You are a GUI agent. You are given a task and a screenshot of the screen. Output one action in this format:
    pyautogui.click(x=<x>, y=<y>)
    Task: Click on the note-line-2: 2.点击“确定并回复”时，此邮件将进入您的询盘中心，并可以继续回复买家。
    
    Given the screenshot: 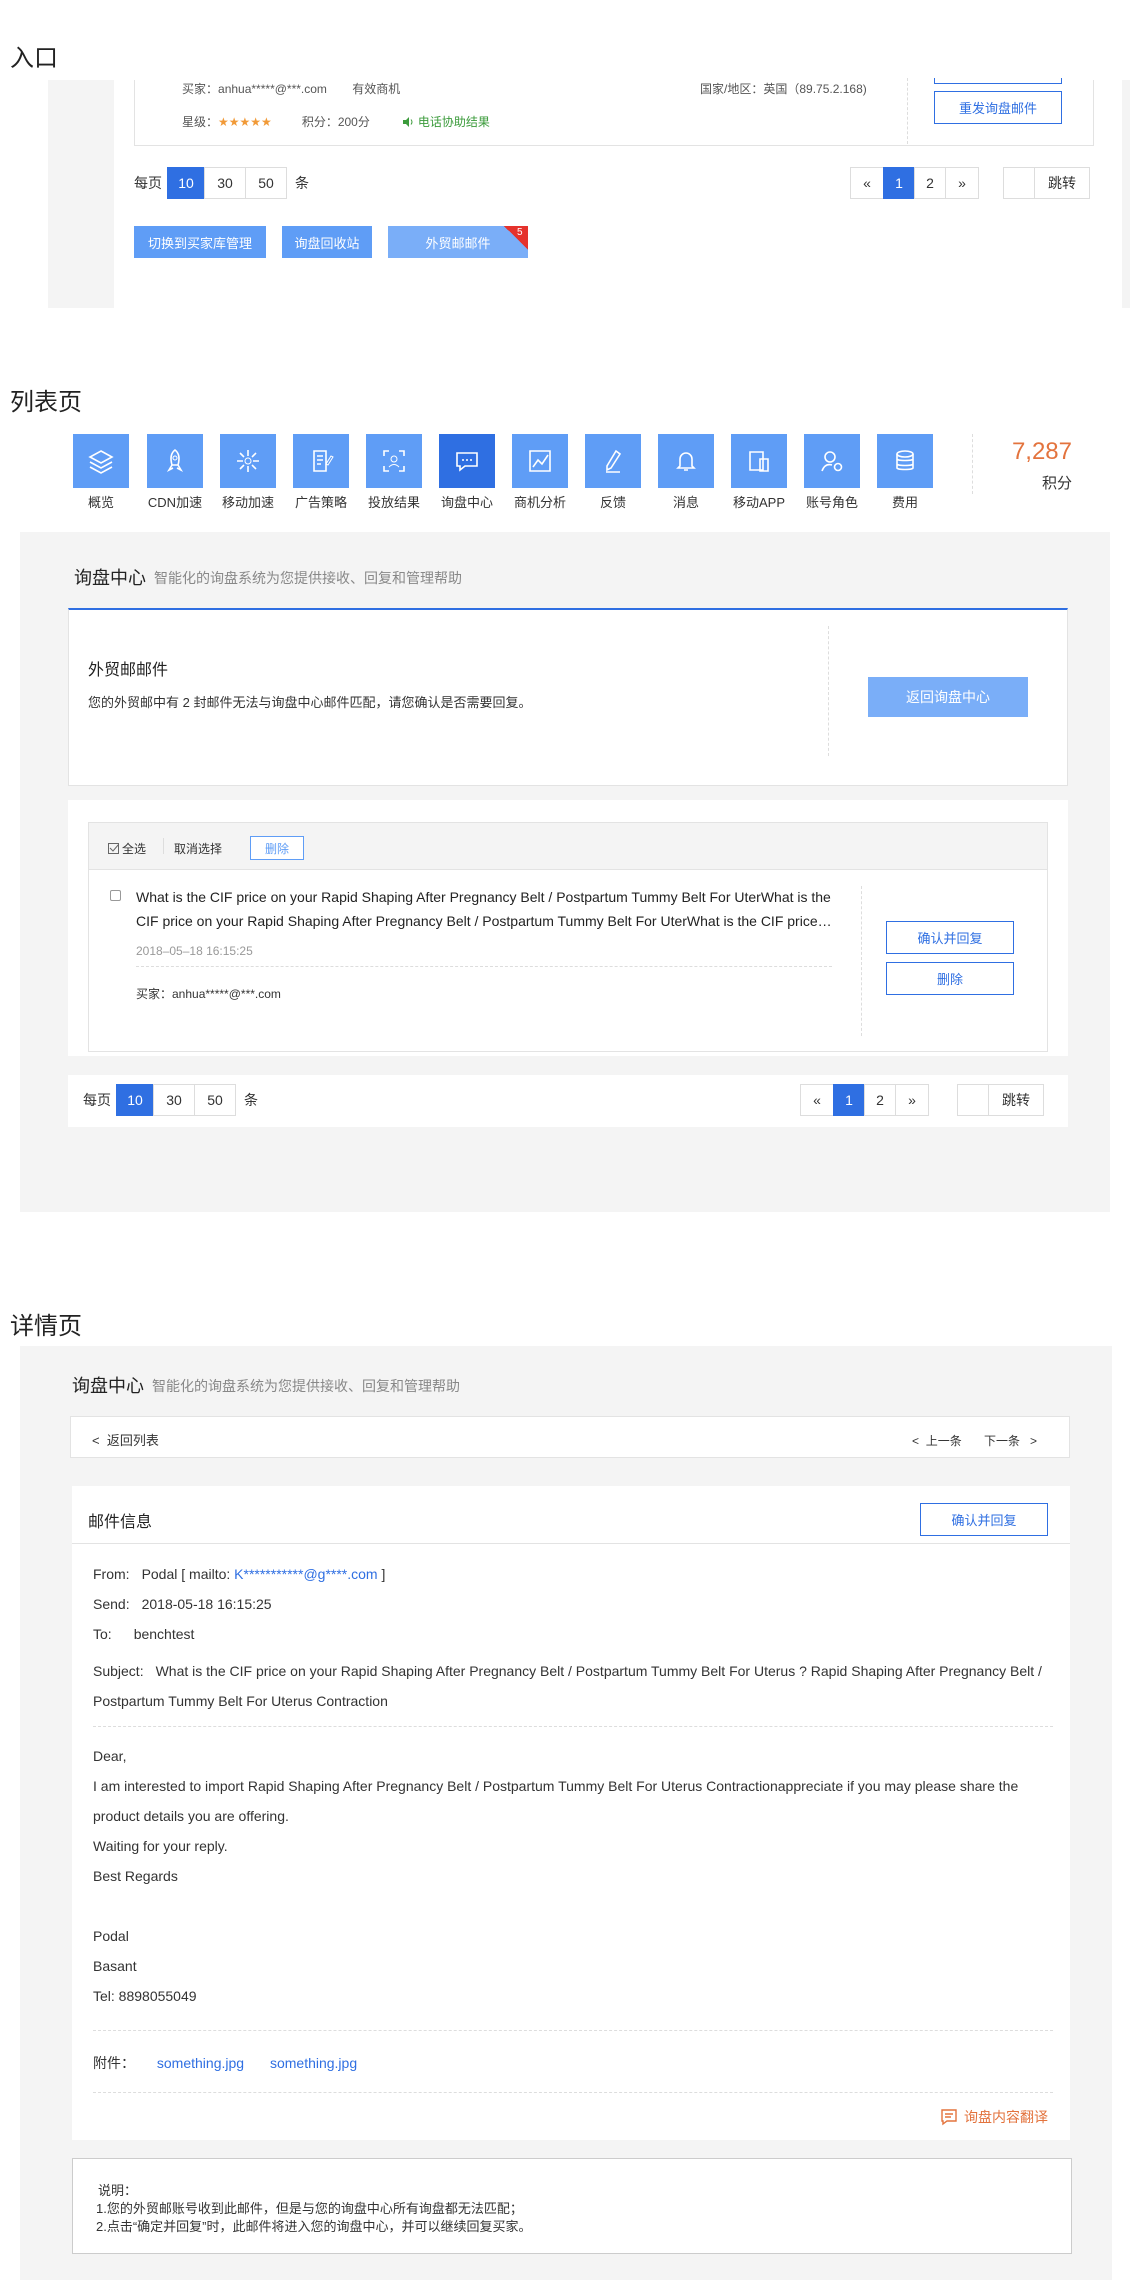 What is the action you would take?
    pyautogui.click(x=314, y=2226)
    